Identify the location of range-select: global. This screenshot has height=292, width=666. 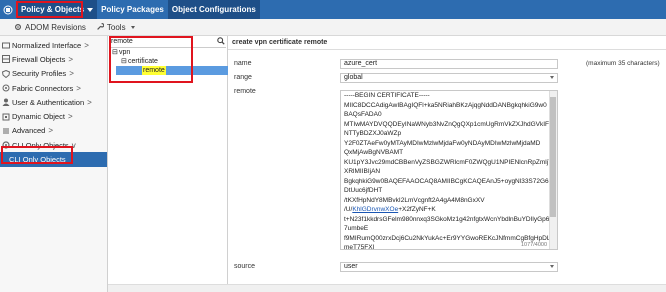
(449, 78).